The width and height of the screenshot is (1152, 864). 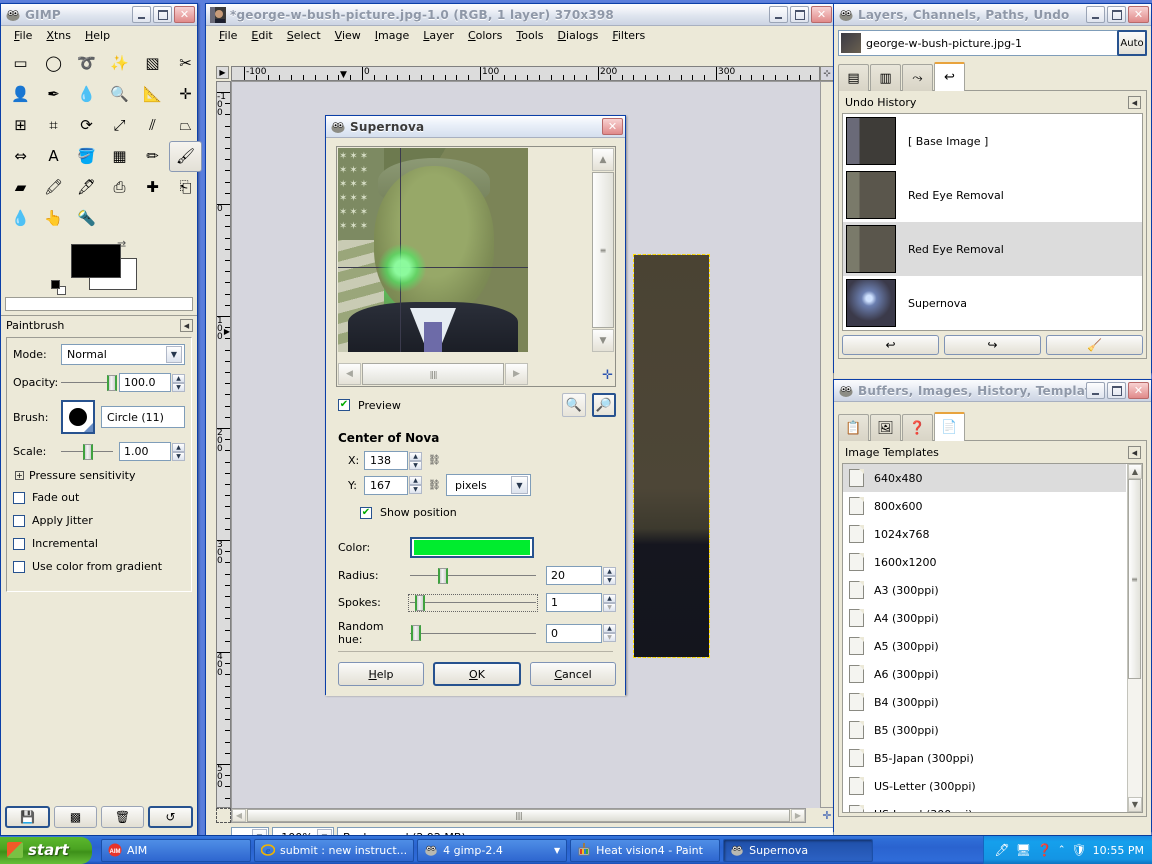 What do you see at coordinates (525, 73) in the screenshot?
I see `horizontal-ruler: -100 0 100 200 300 ▼` at bounding box center [525, 73].